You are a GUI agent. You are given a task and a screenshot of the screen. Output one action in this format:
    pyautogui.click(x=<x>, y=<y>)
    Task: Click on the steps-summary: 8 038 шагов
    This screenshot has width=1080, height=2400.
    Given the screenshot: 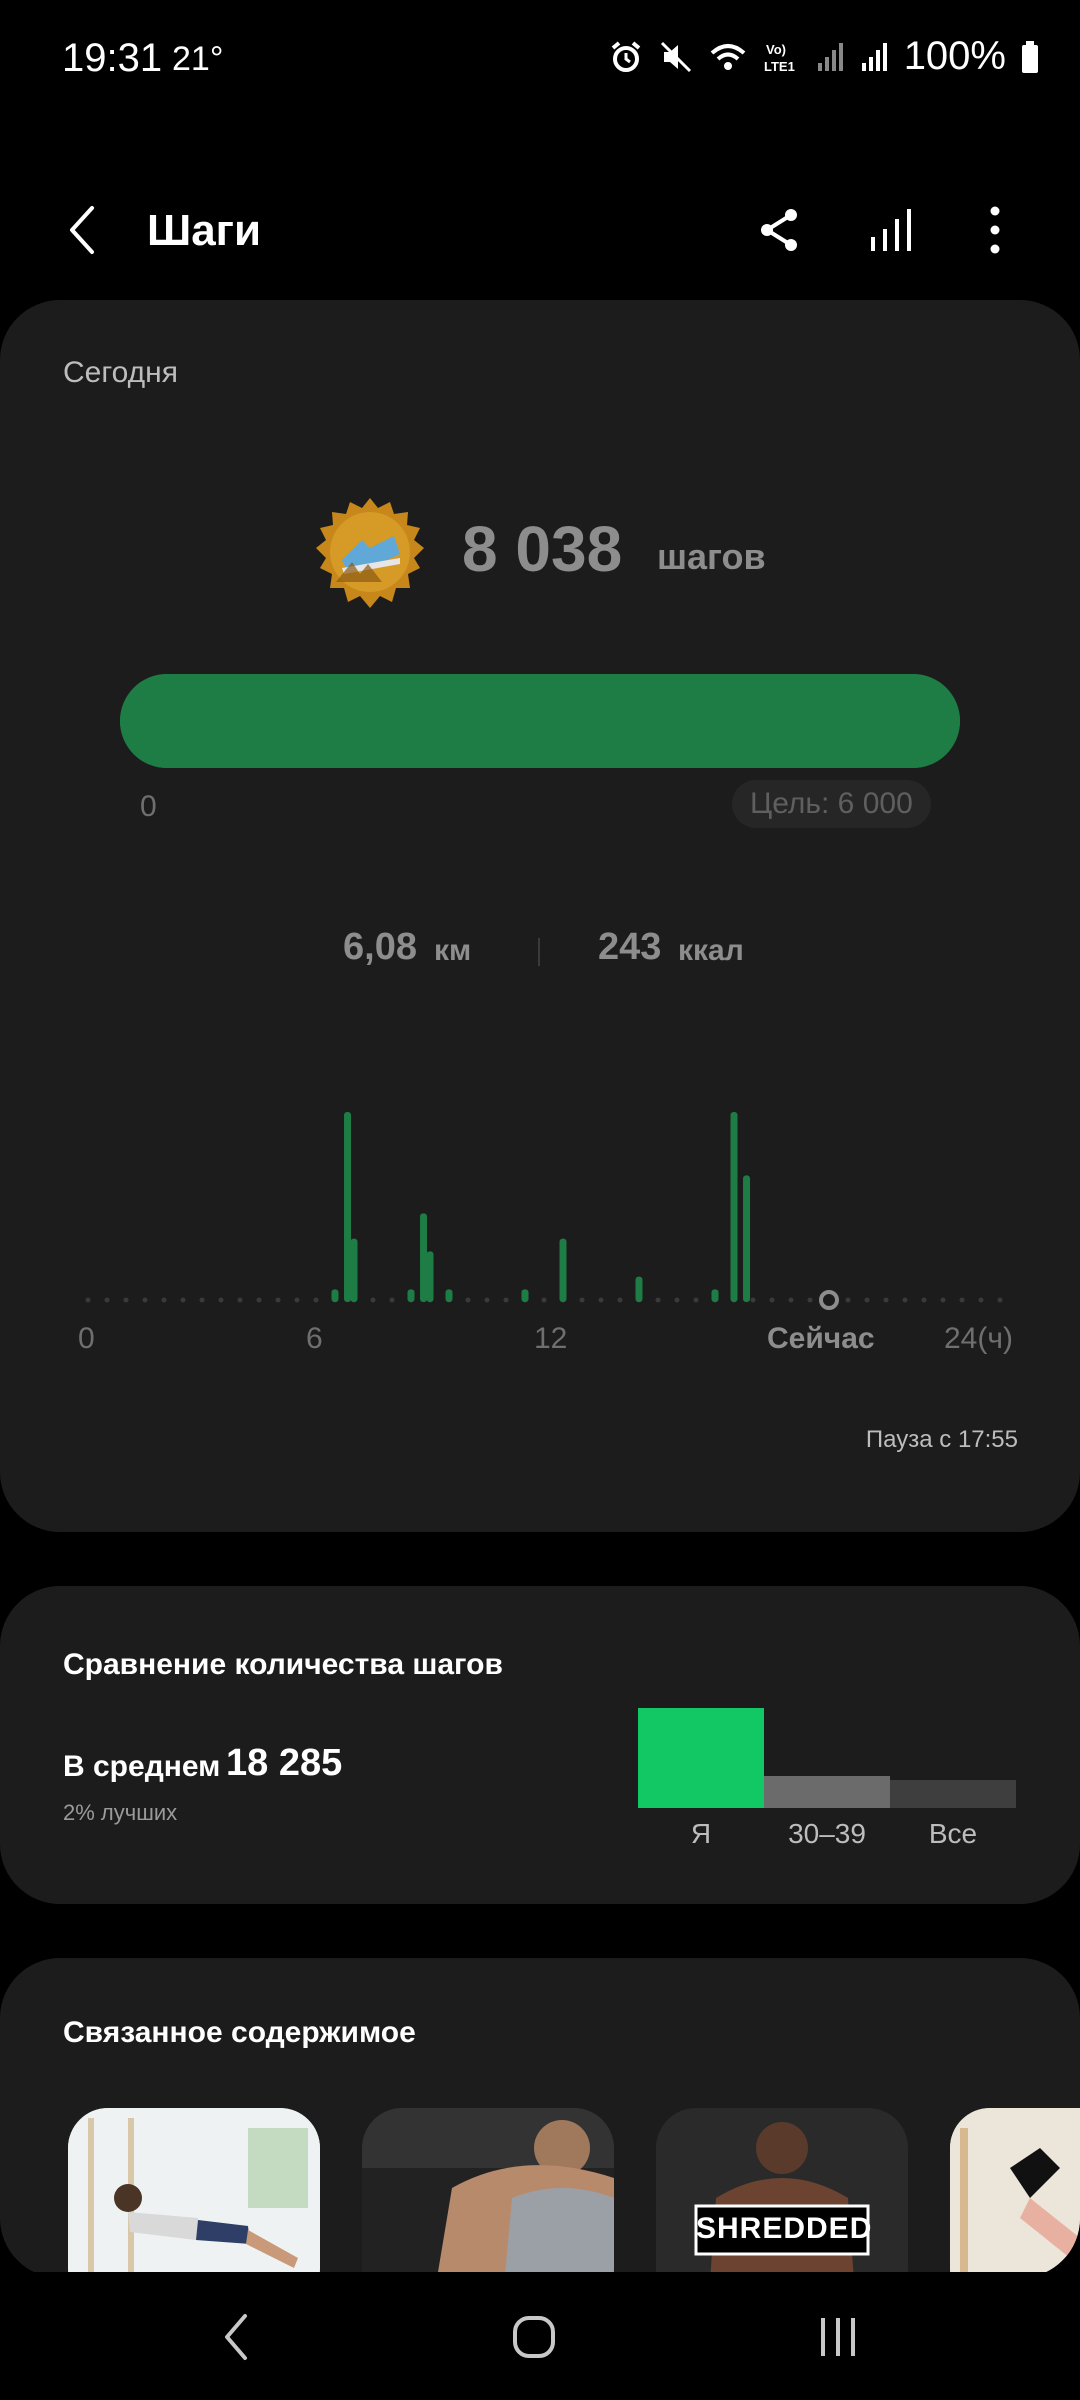 What is the action you would take?
    pyautogui.click(x=540, y=556)
    